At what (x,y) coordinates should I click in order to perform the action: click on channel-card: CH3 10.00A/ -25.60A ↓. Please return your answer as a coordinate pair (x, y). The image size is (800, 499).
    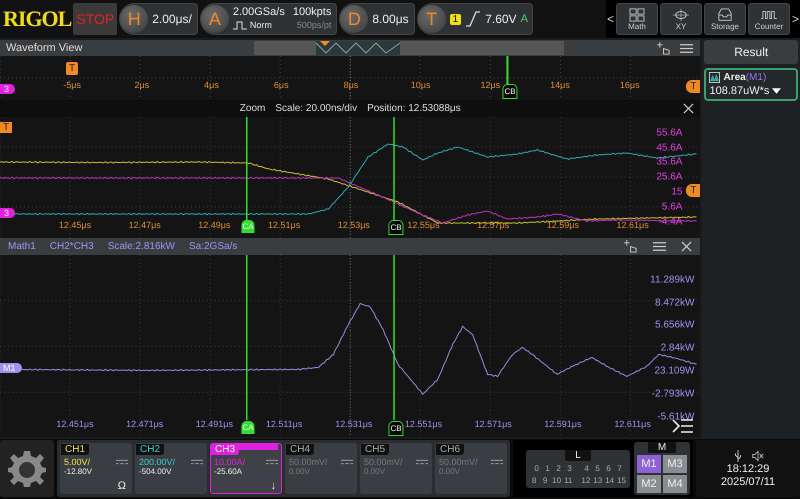
    Looking at the image, I should click on (246, 468).